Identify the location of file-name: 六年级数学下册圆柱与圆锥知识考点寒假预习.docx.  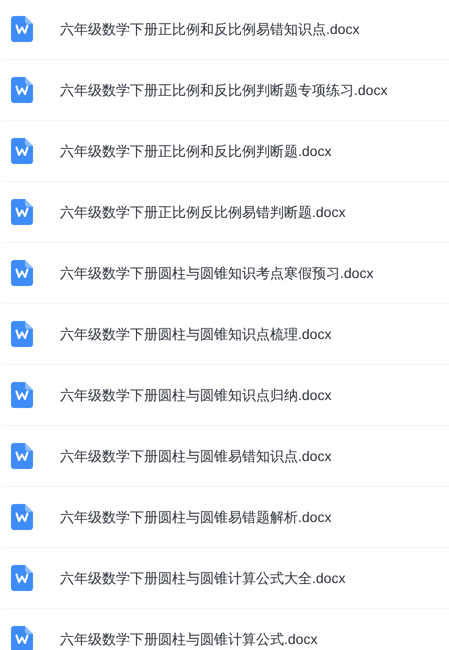
(217, 273).